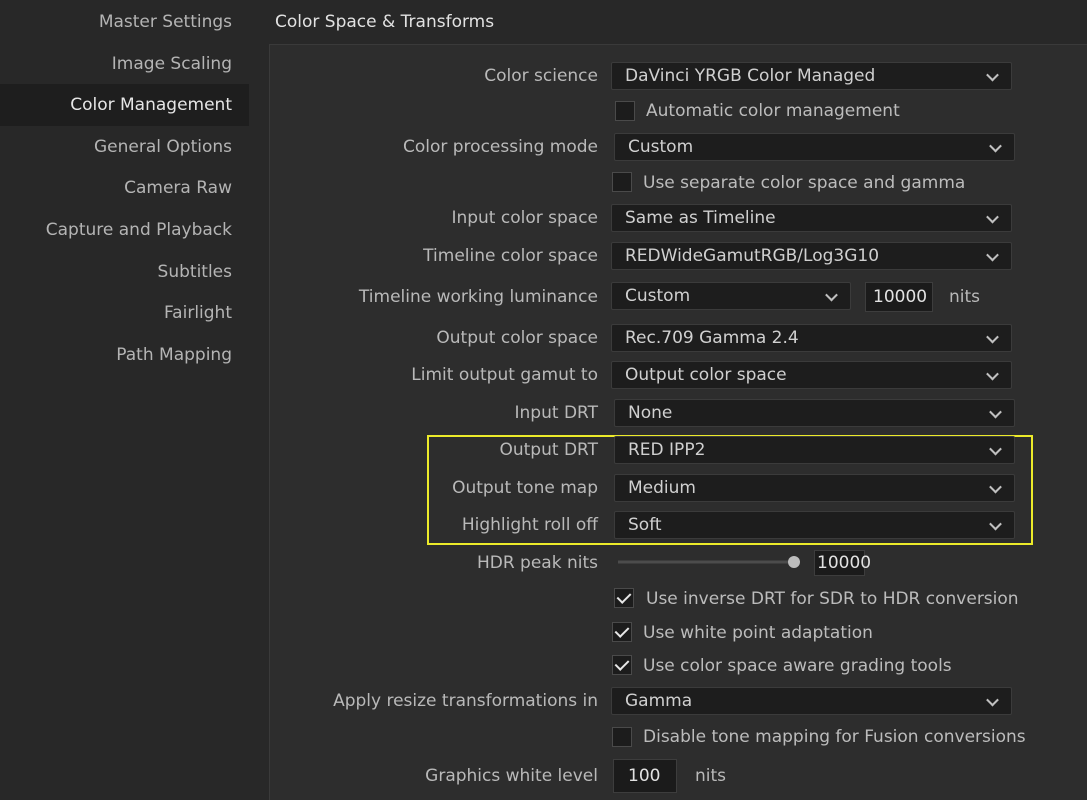 The height and width of the screenshot is (800, 1087). What do you see at coordinates (478, 297) in the screenshot?
I see `timeline-working-luminance-label: Timeline working luminance` at bounding box center [478, 297].